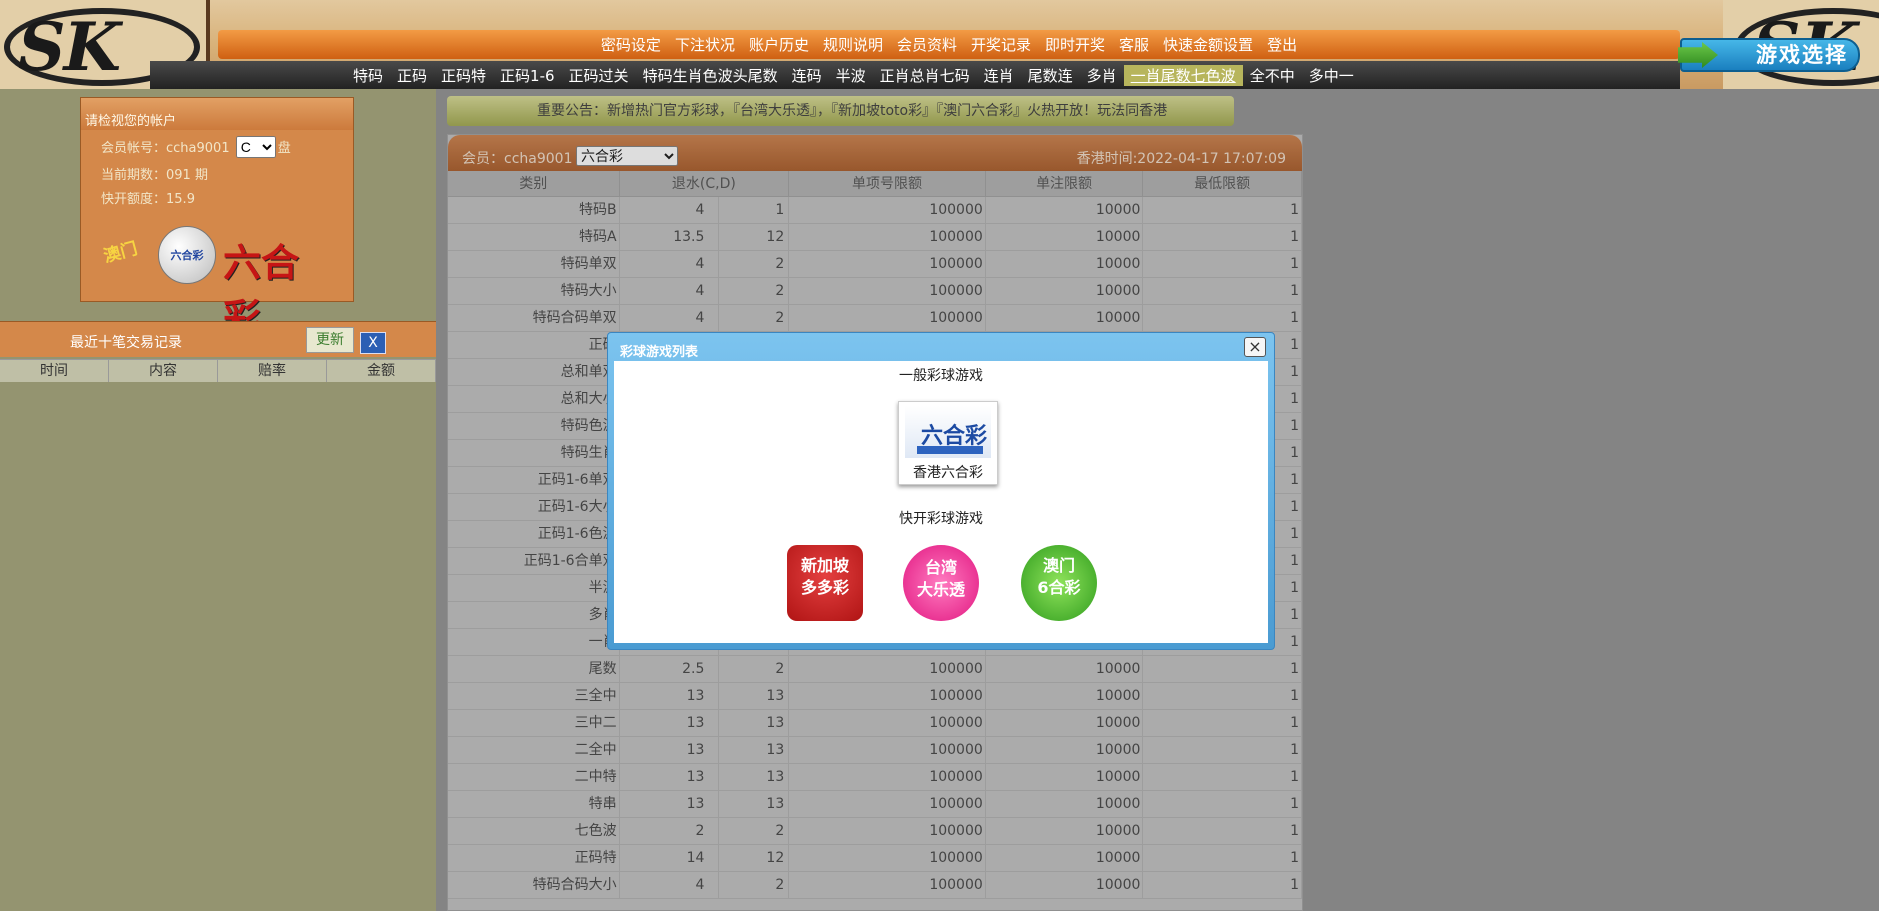  What do you see at coordinates (779, 44) in the screenshot?
I see `top-menu-item: 账户历史` at bounding box center [779, 44].